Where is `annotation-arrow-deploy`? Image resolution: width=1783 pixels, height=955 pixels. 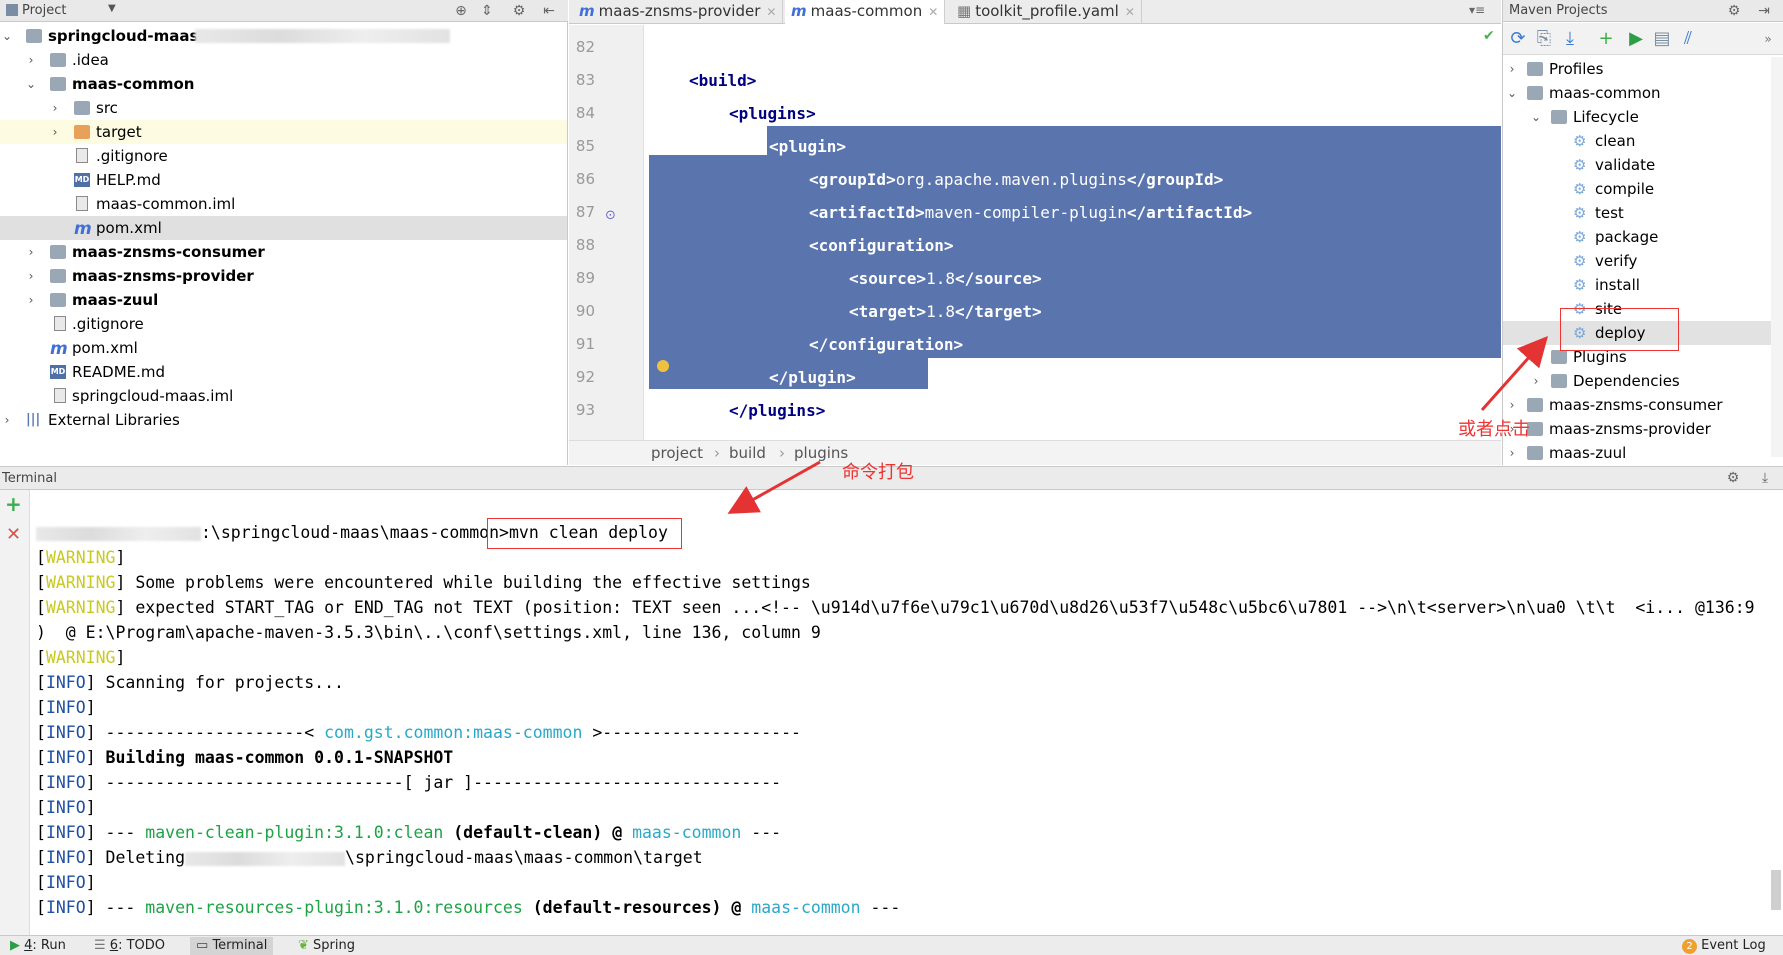
annotation-arrow-deploy is located at coordinates (1514, 373).